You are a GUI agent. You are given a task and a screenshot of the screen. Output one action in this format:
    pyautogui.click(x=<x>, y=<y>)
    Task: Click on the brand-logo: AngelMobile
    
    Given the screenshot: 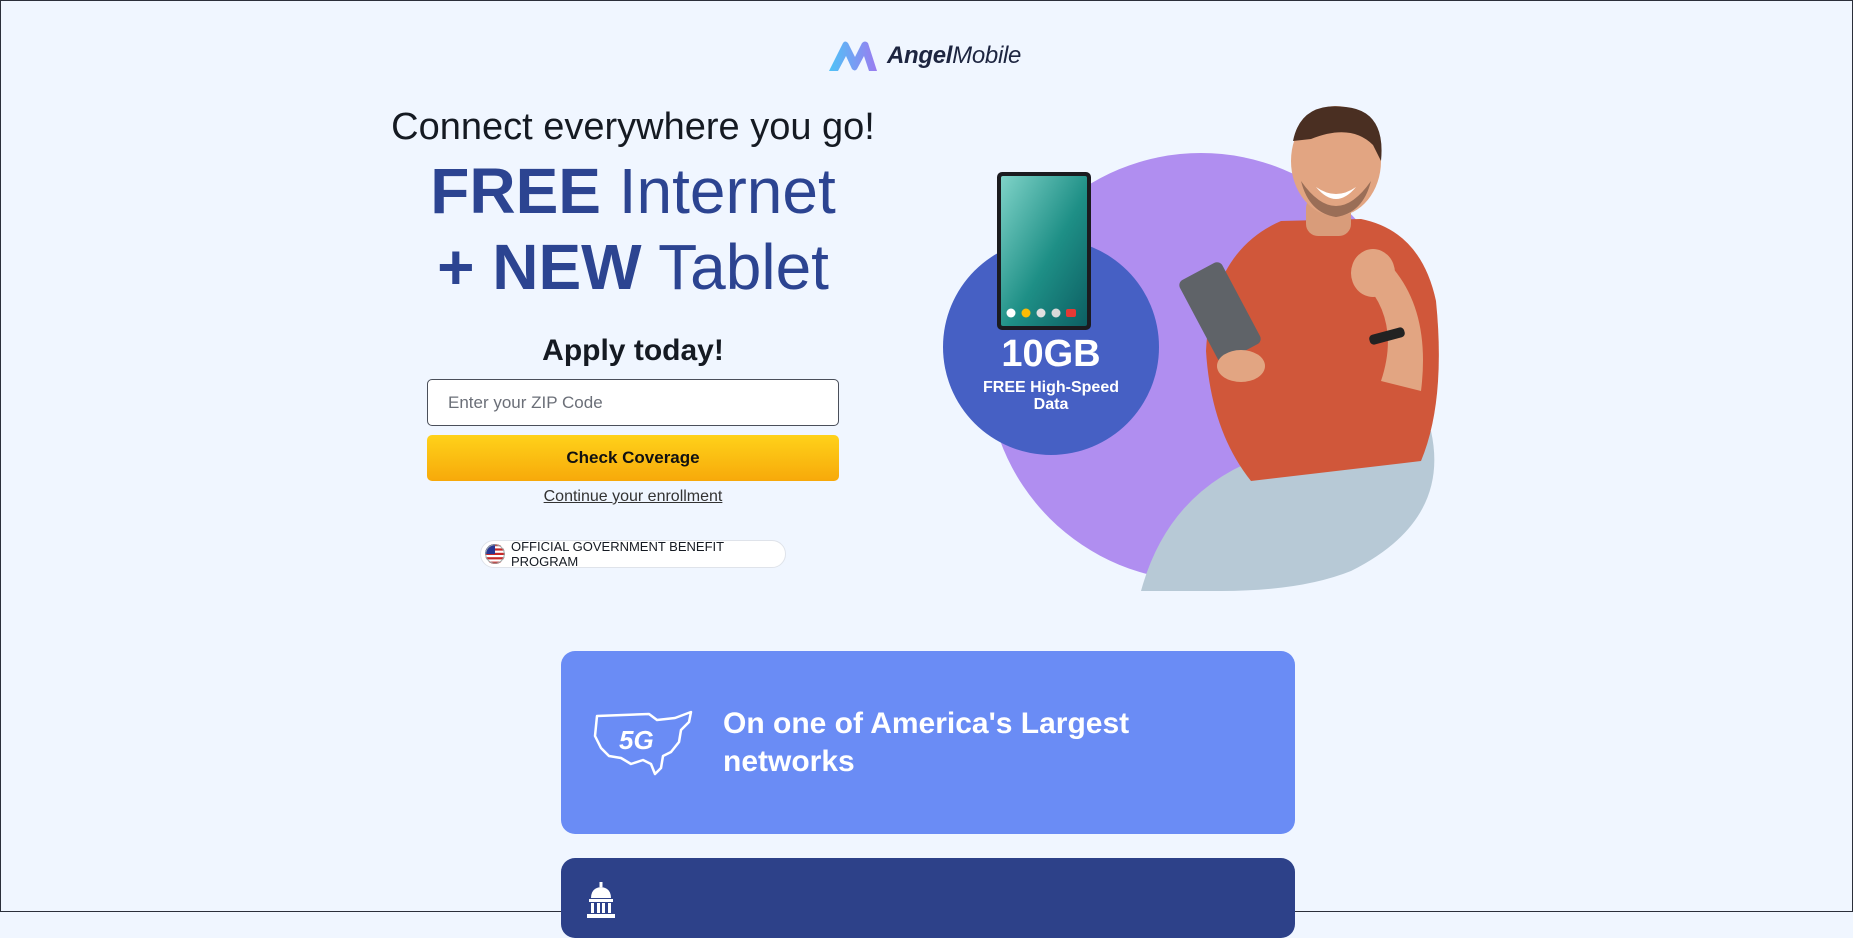 What is the action you would take?
    pyautogui.click(x=924, y=56)
    